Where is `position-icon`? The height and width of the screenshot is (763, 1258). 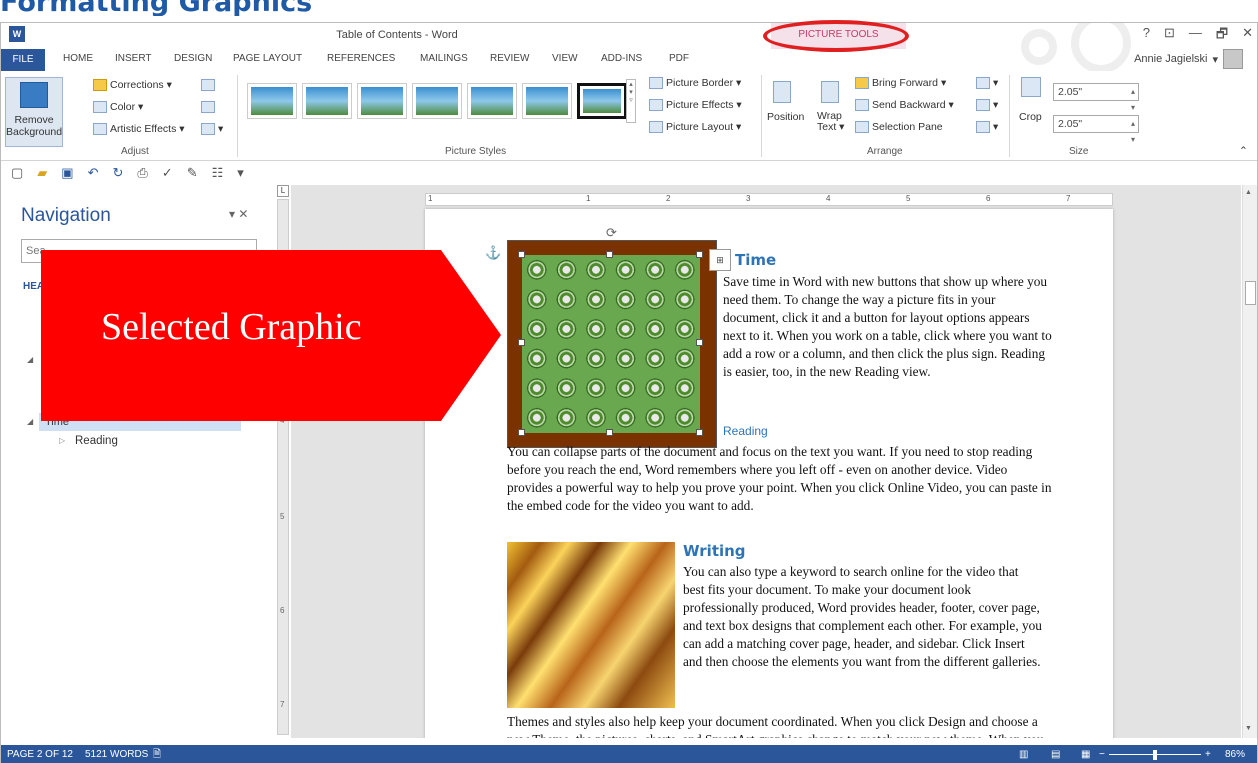 position-icon is located at coordinates (782, 92).